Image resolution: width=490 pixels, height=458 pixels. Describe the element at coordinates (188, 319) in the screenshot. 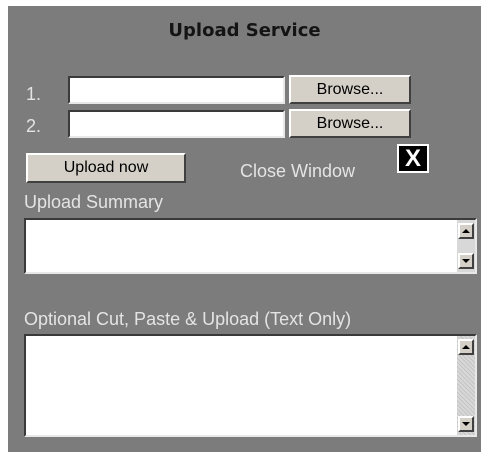

I see `paste-upload-label: Optional Cut, Paste & Upload (Text Only)` at that location.